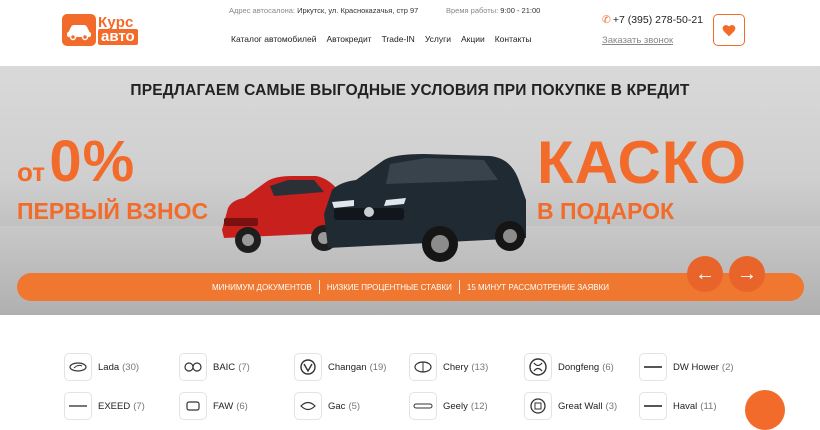 The height and width of the screenshot is (430, 820). What do you see at coordinates (606, 20) in the screenshot?
I see `phone-icon: ✆` at bounding box center [606, 20].